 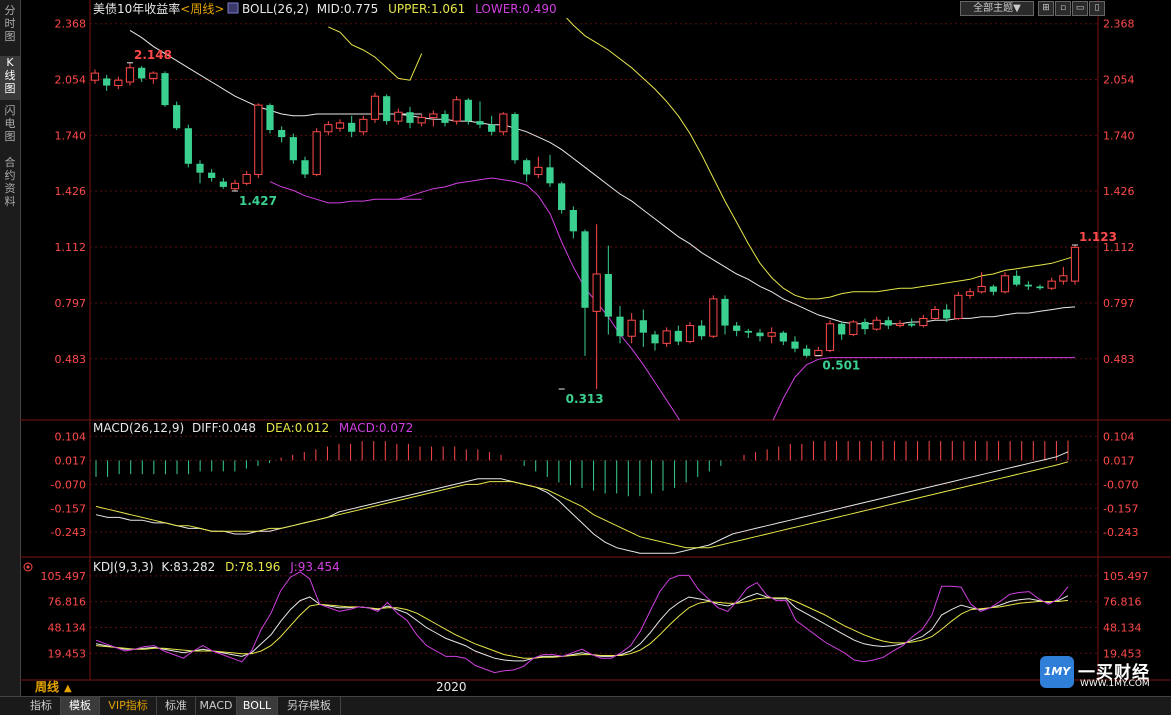 I want to click on price-tick-left: 1.112, so click(x=71, y=247).